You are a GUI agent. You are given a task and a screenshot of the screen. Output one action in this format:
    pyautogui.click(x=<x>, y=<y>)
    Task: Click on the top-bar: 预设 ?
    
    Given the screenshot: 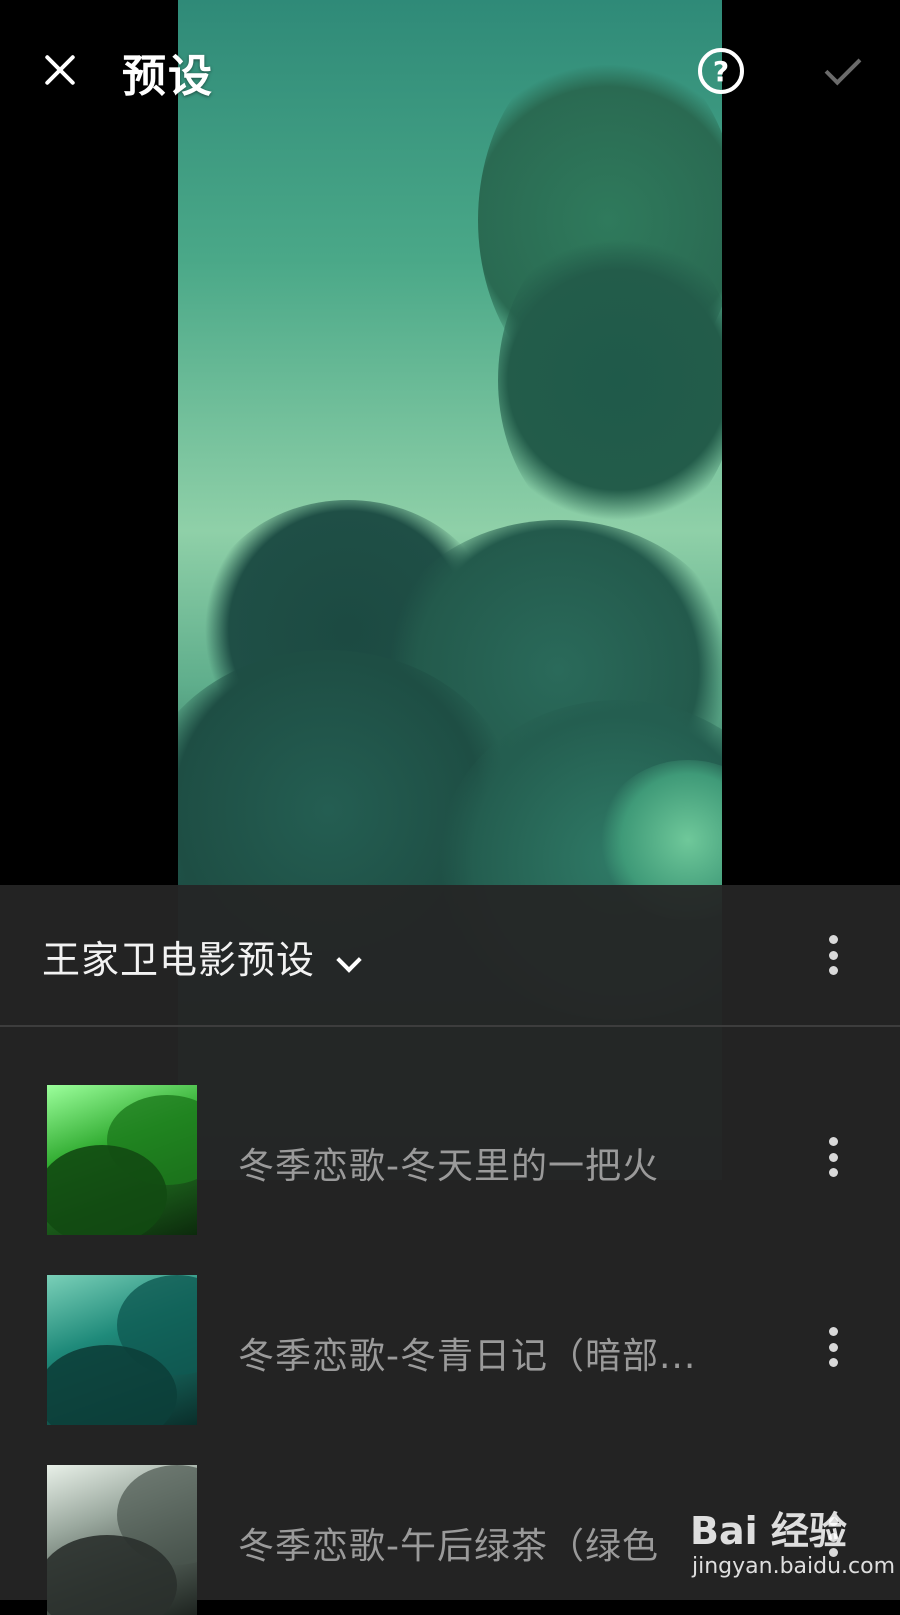 What is the action you would take?
    pyautogui.click(x=450, y=70)
    